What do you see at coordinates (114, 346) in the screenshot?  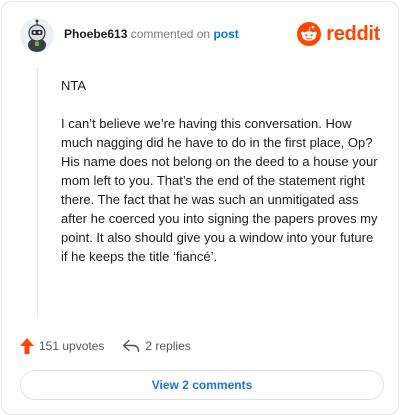 I see `comment-actions: 151 upvotes 2 replies` at bounding box center [114, 346].